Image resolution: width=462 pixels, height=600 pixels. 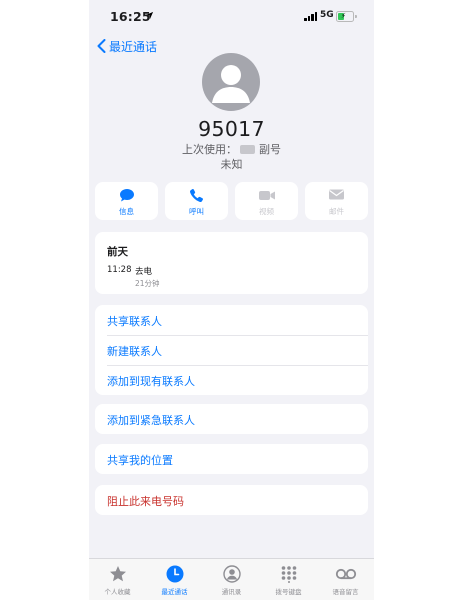 What do you see at coordinates (311, 16) in the screenshot?
I see `cellular-signal-icon` at bounding box center [311, 16].